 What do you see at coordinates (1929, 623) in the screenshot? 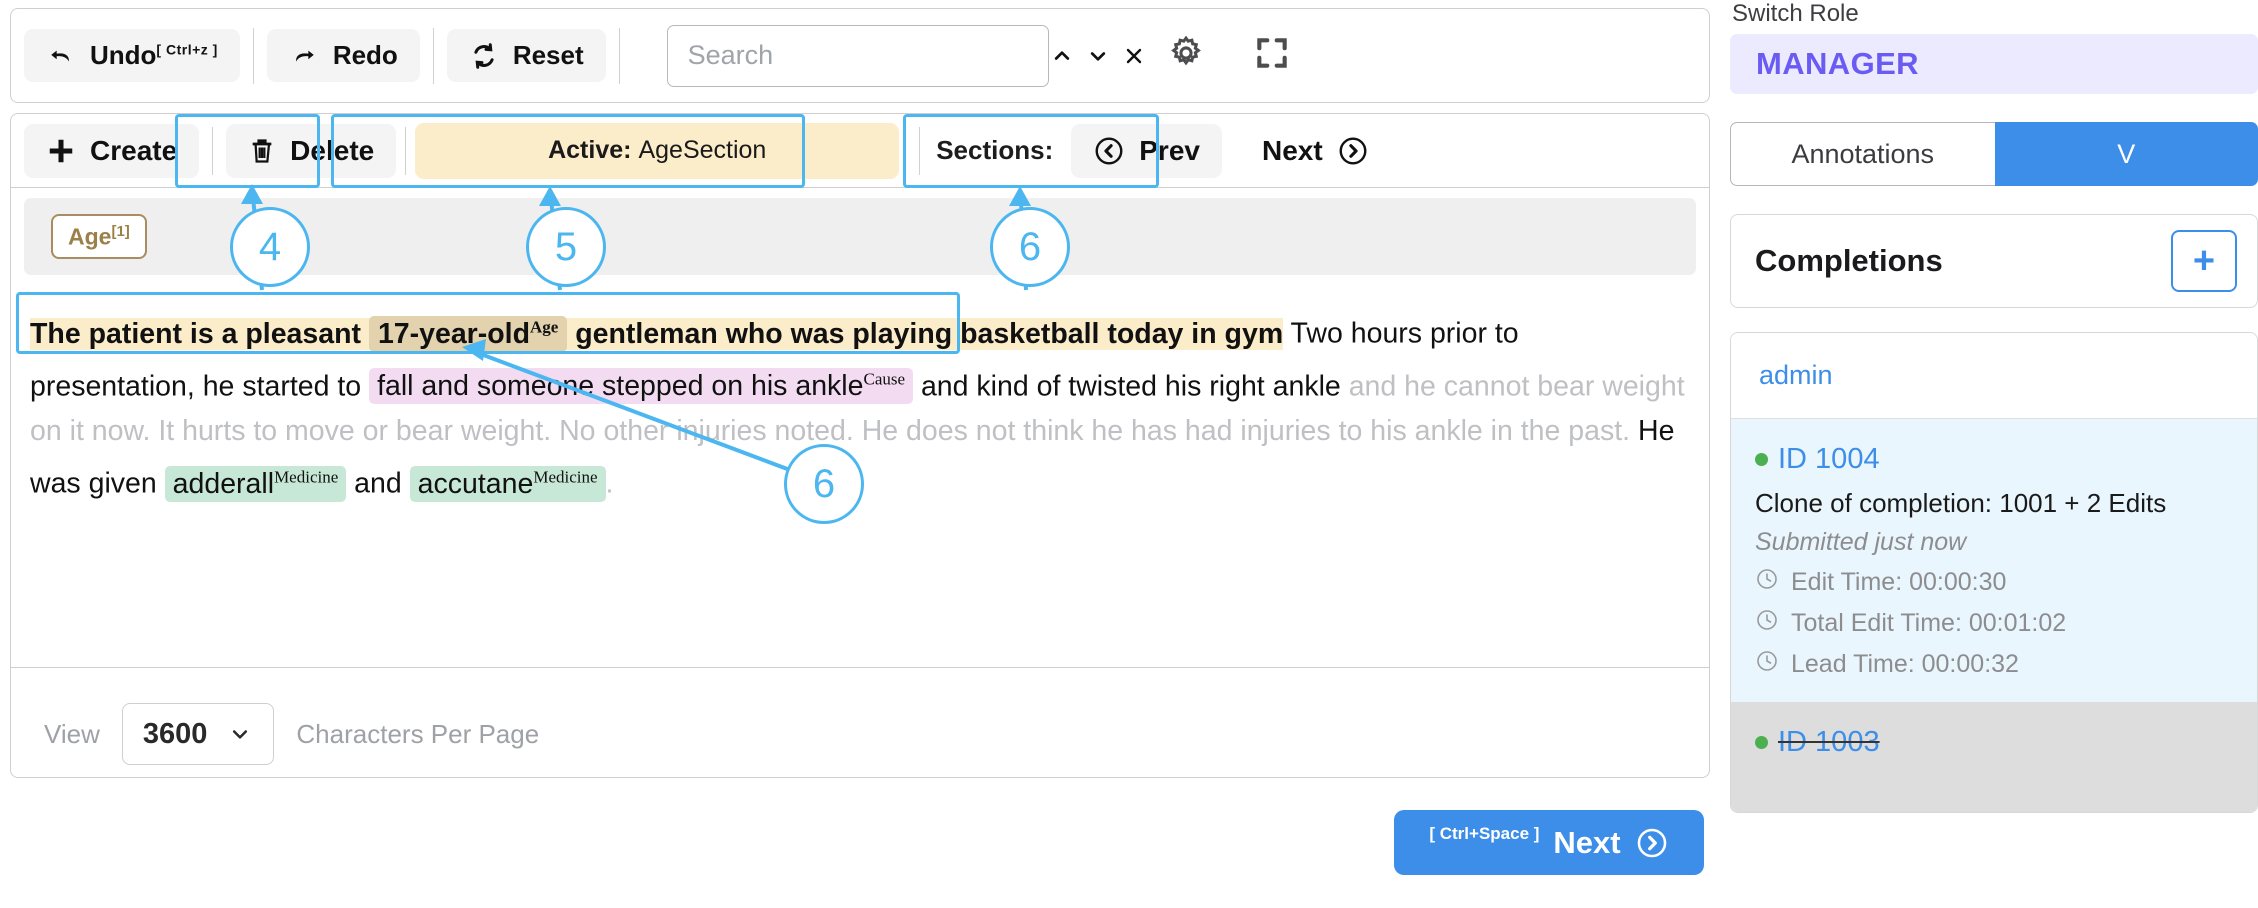
I see `completion-metric-text: Total Edit Time: 00:01:02` at bounding box center [1929, 623].